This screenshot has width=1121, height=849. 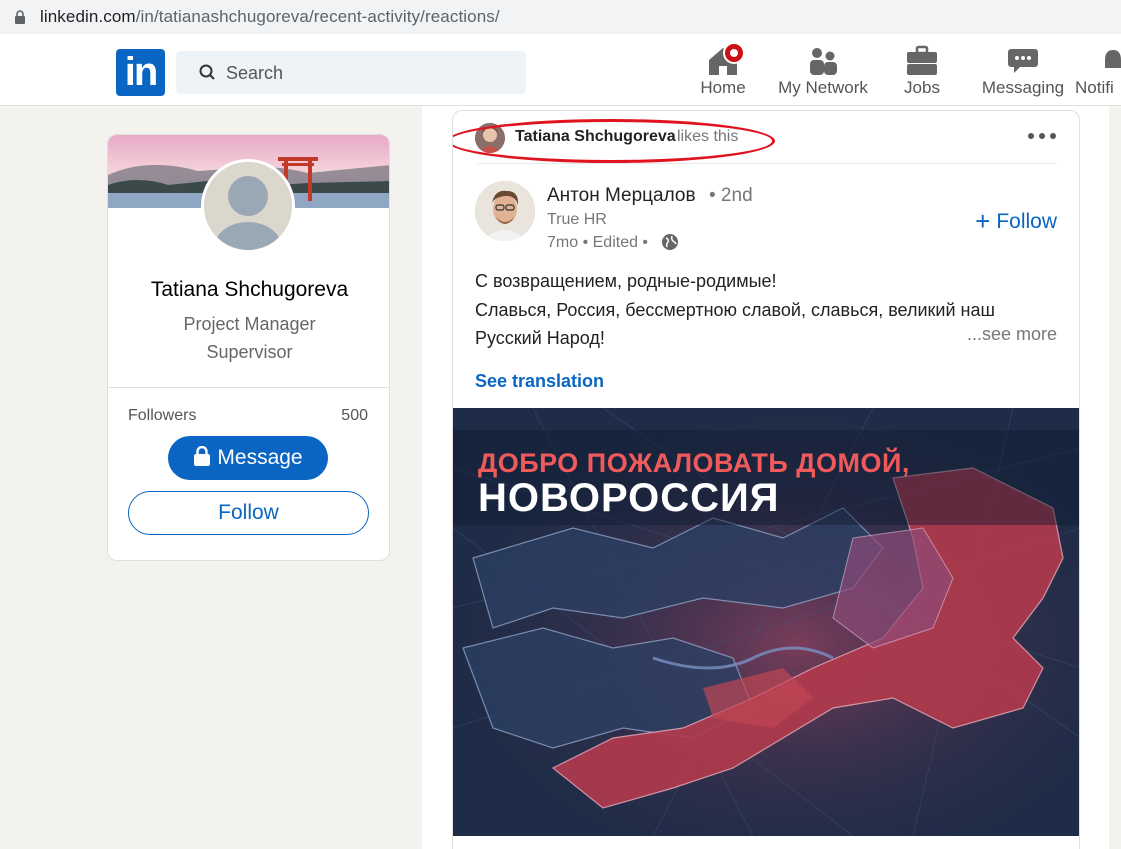 I want to click on author-headline: True HR, so click(x=577, y=219).